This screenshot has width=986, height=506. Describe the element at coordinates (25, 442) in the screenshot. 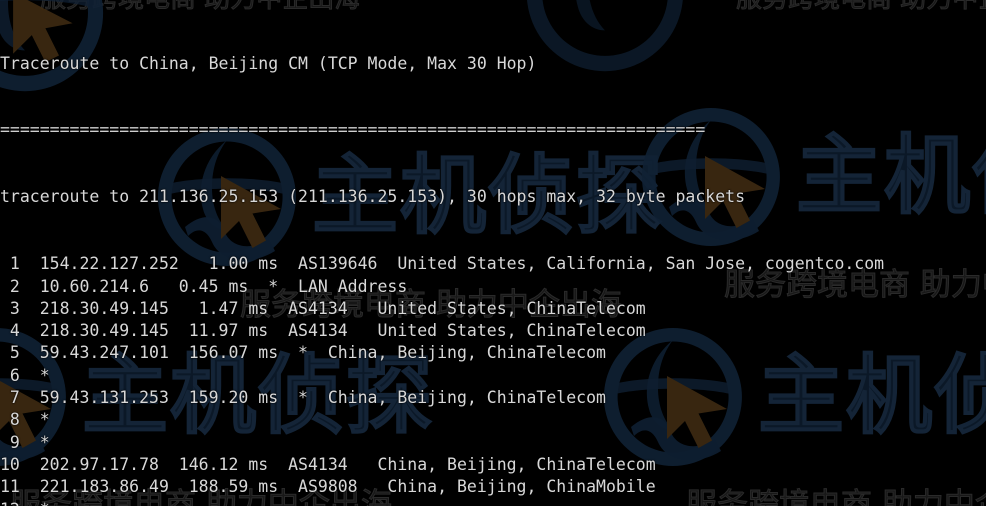

I see `hop-row: 9 *` at that location.